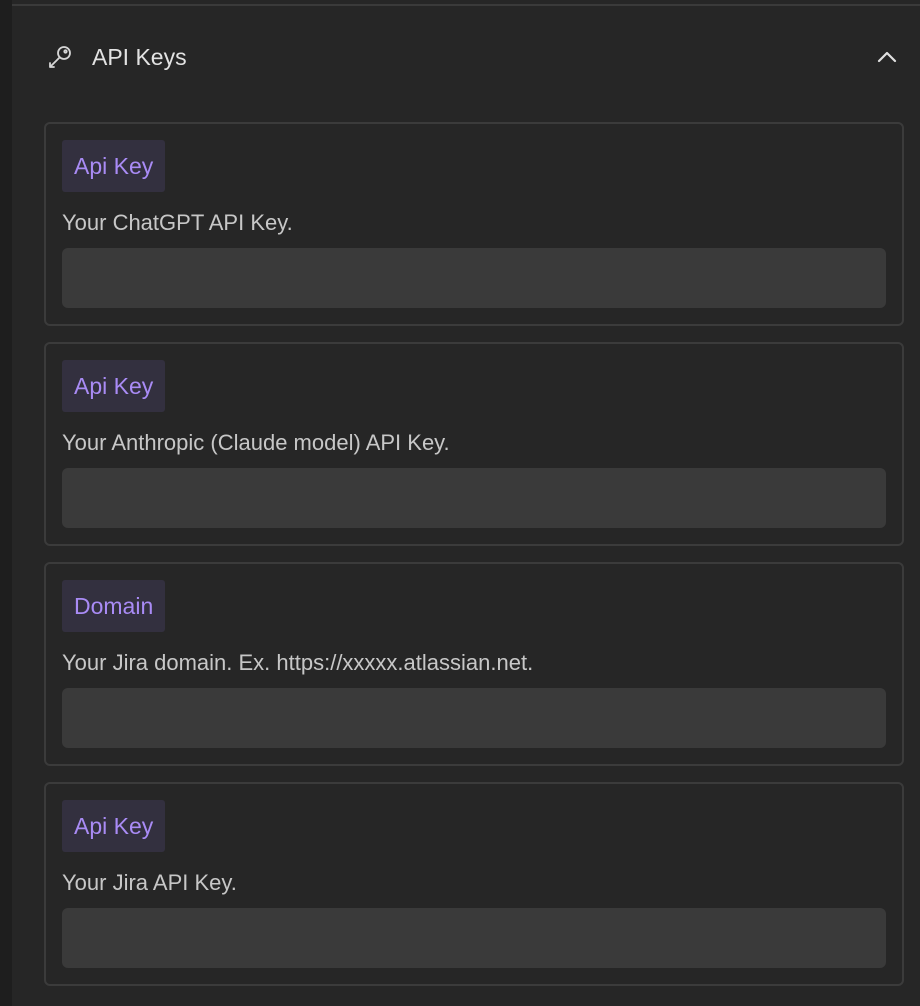  I want to click on divider, so click(466, 5).